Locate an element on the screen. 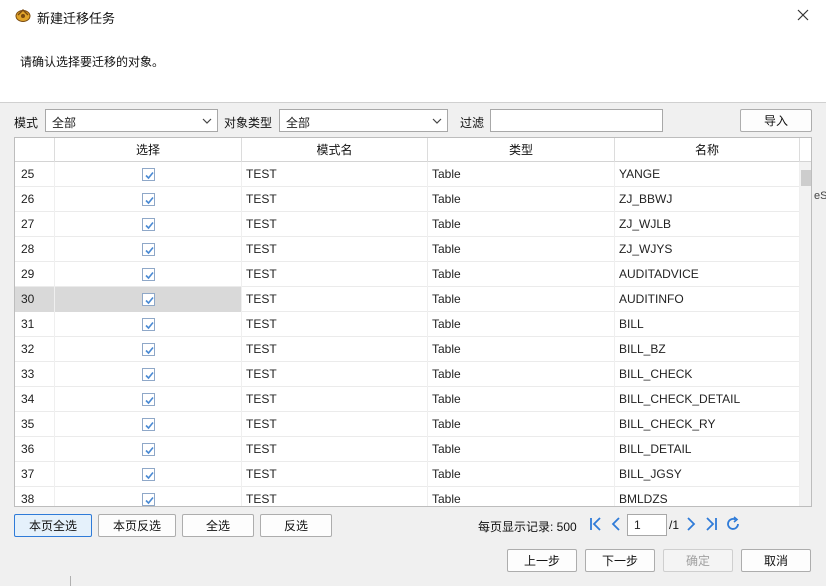 The width and height of the screenshot is (826, 586). table-row: 33 TEST Table BILL_CHECK is located at coordinates (407, 374).